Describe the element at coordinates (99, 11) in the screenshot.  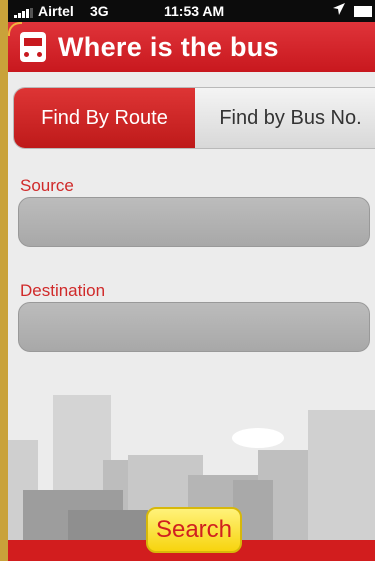
I see `network-type: 3G` at that location.